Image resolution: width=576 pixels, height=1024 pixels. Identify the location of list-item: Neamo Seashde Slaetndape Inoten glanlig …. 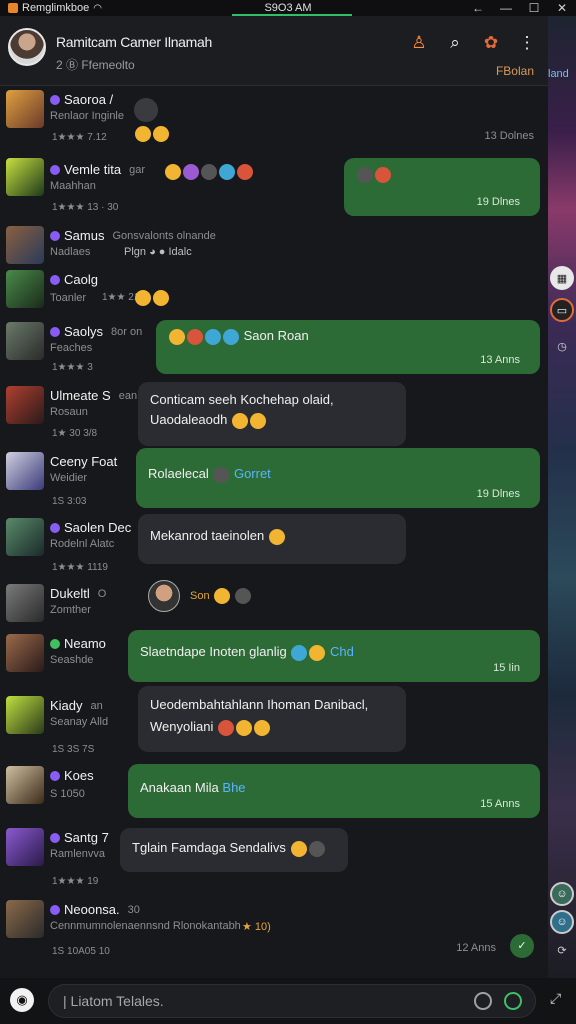
(274, 661).